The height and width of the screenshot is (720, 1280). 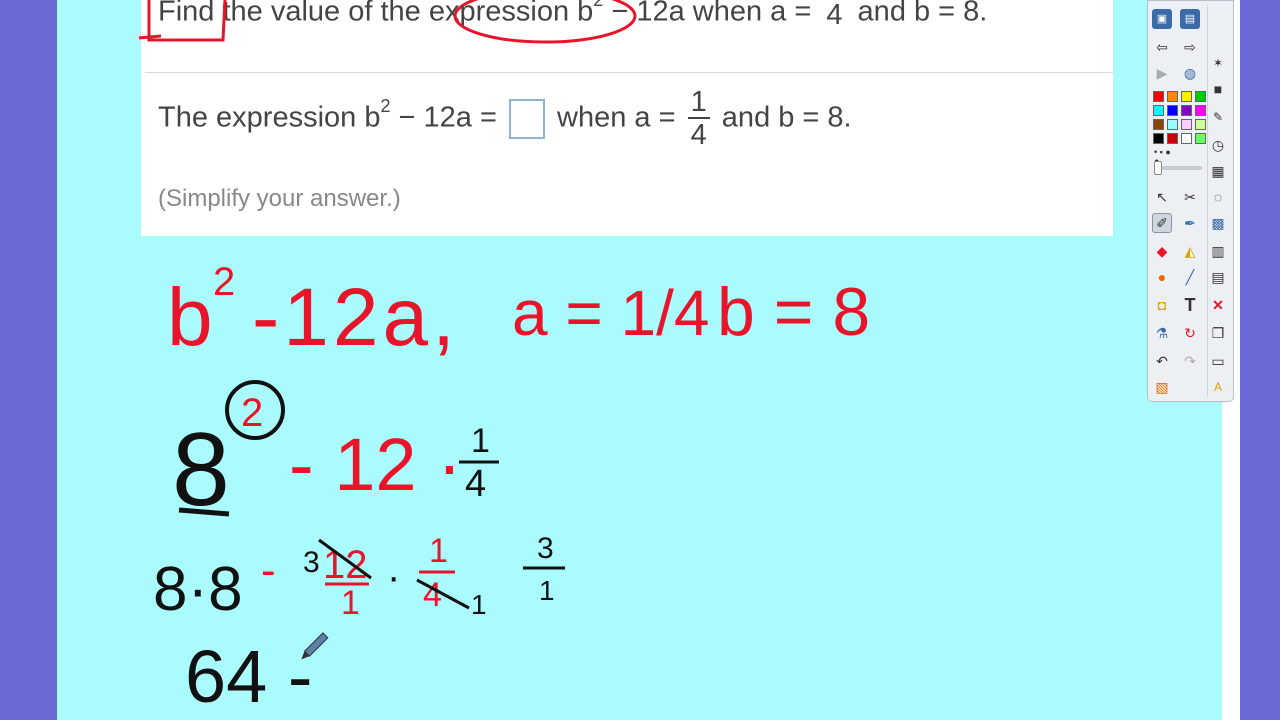 What do you see at coordinates (1158, 168) in the screenshot?
I see `pen-size-slider-handle` at bounding box center [1158, 168].